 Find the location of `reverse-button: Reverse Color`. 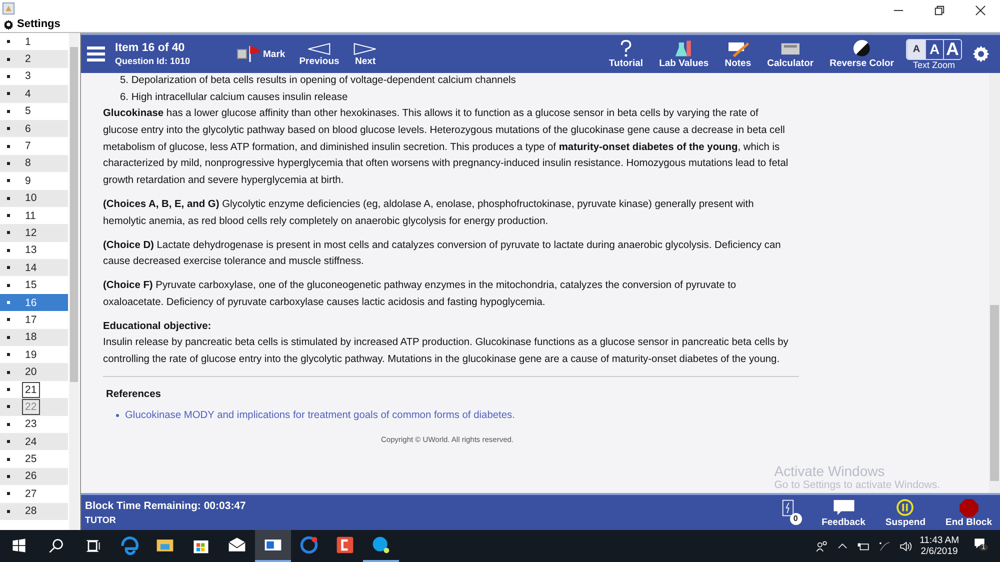

reverse-button: Reverse Color is located at coordinates (862, 54).